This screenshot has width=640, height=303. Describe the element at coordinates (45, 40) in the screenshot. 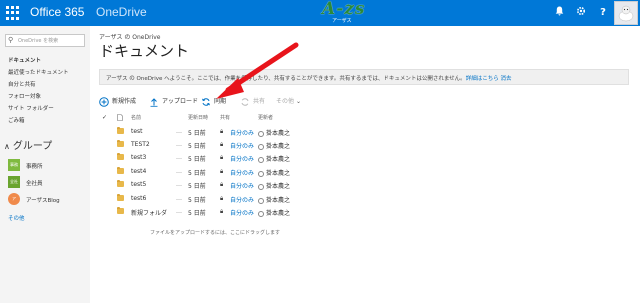

I see `search-input: ⚲ OneDrive を検索` at that location.